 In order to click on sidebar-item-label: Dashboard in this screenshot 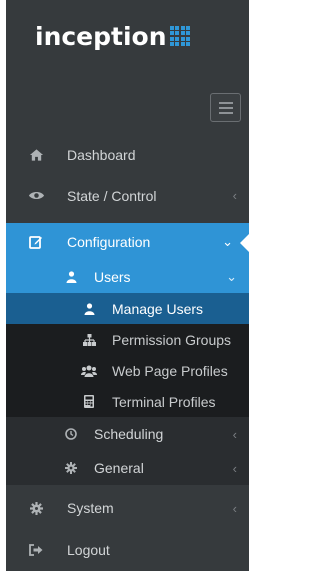, I will do `click(101, 155)`.